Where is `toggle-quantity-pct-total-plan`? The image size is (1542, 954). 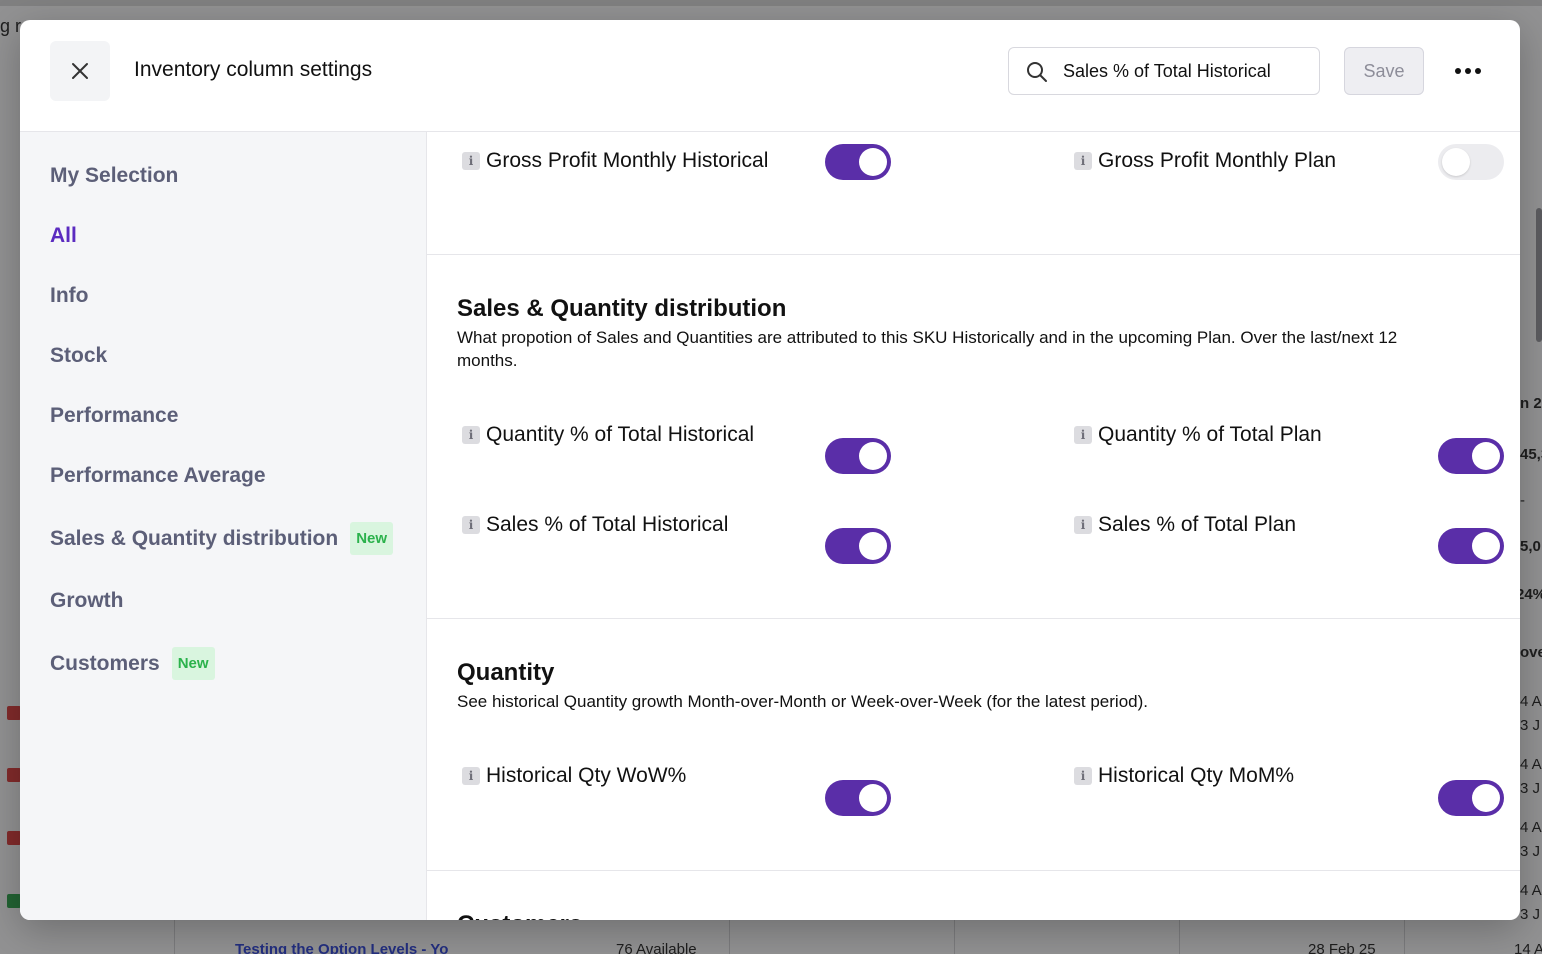 toggle-quantity-pct-total-plan is located at coordinates (1471, 456).